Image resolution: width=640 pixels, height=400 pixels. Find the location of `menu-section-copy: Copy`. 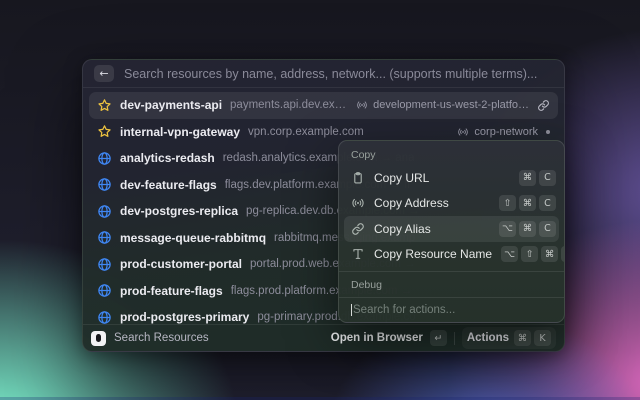

menu-section-copy: Copy is located at coordinates (363, 155).